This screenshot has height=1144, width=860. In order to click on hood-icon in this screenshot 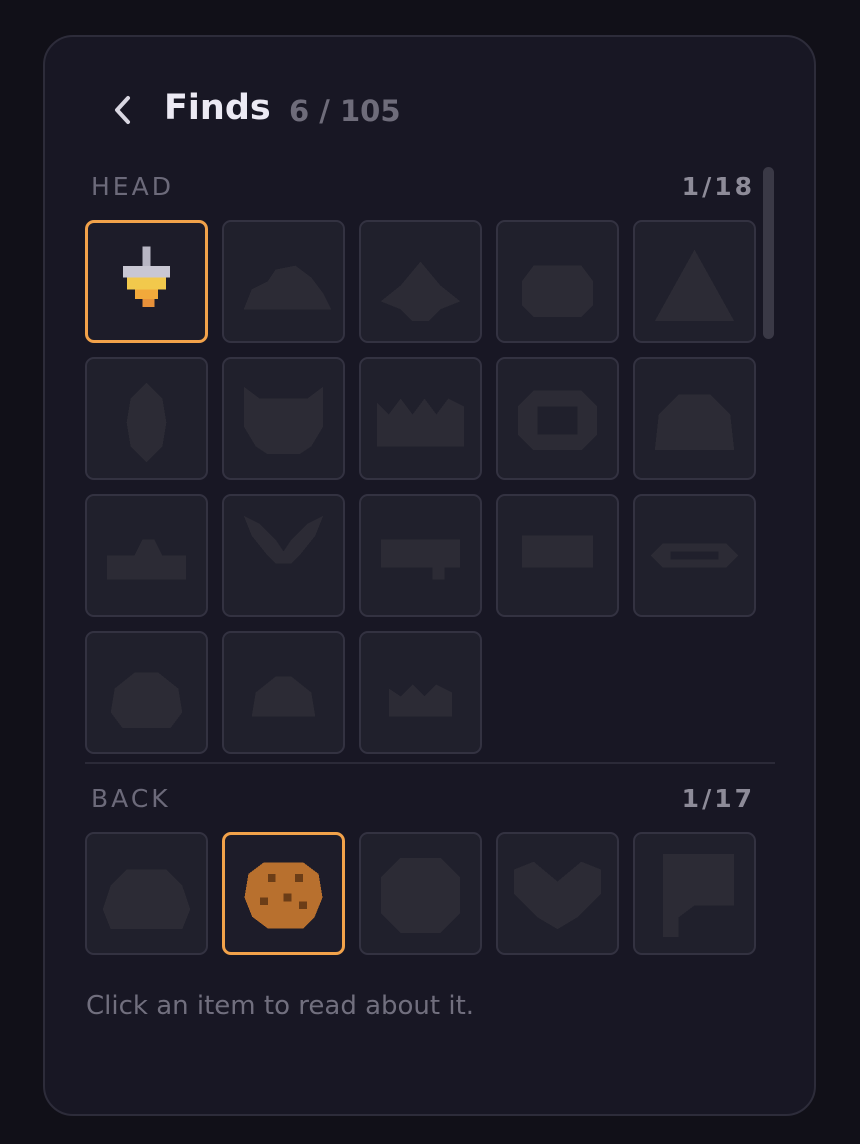, I will do `click(146, 700)`.